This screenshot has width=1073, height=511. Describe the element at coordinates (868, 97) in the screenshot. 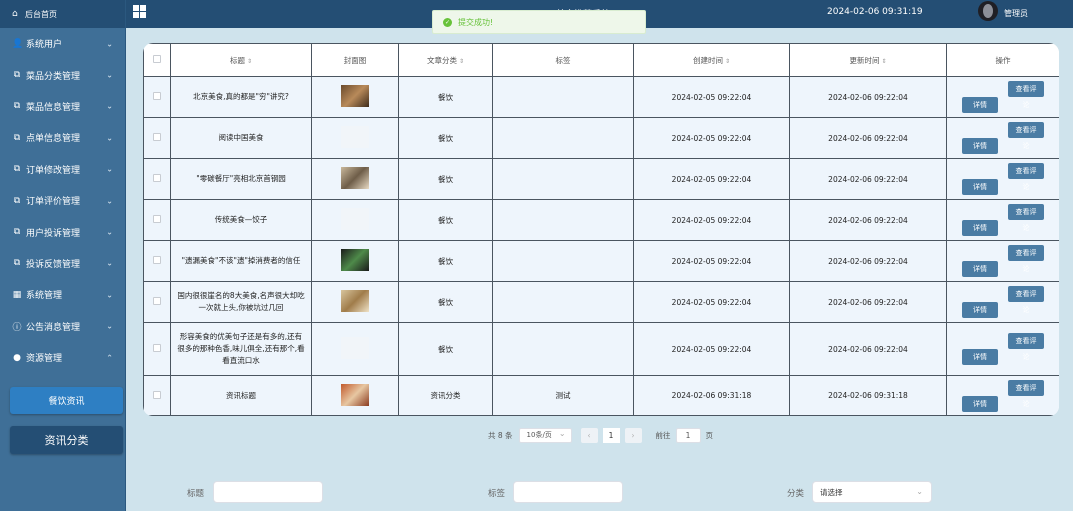

I see `cell-updated: 2024-02-06 09:22:04` at that location.